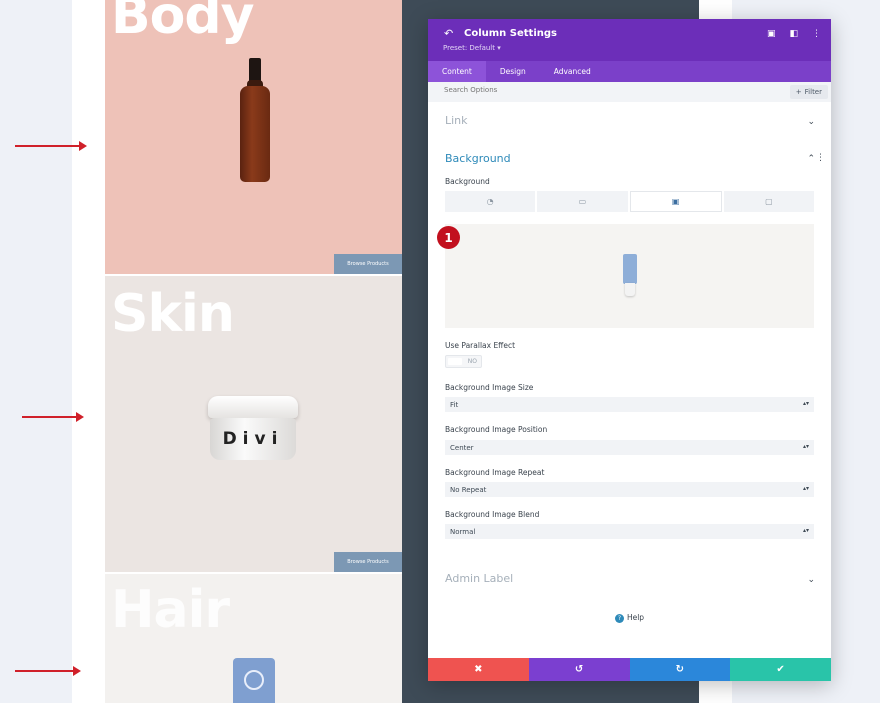  Describe the element at coordinates (456, 120) in the screenshot. I see `group-link: Link` at that location.